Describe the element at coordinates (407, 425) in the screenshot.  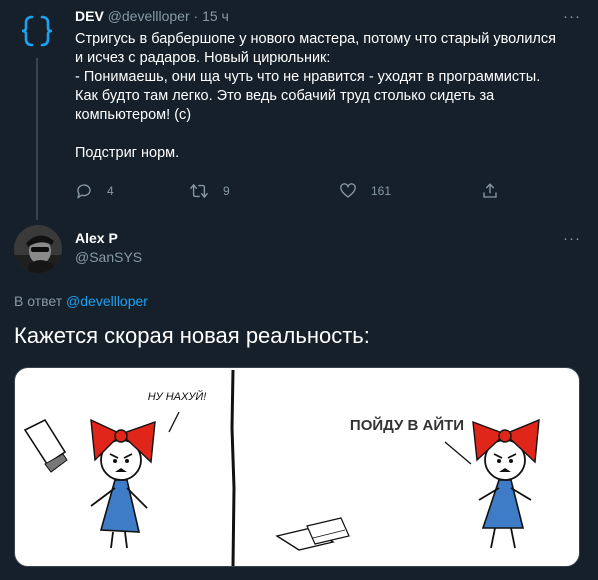
I see `right-speech: ПОЙДУ В АЙТИ` at that location.